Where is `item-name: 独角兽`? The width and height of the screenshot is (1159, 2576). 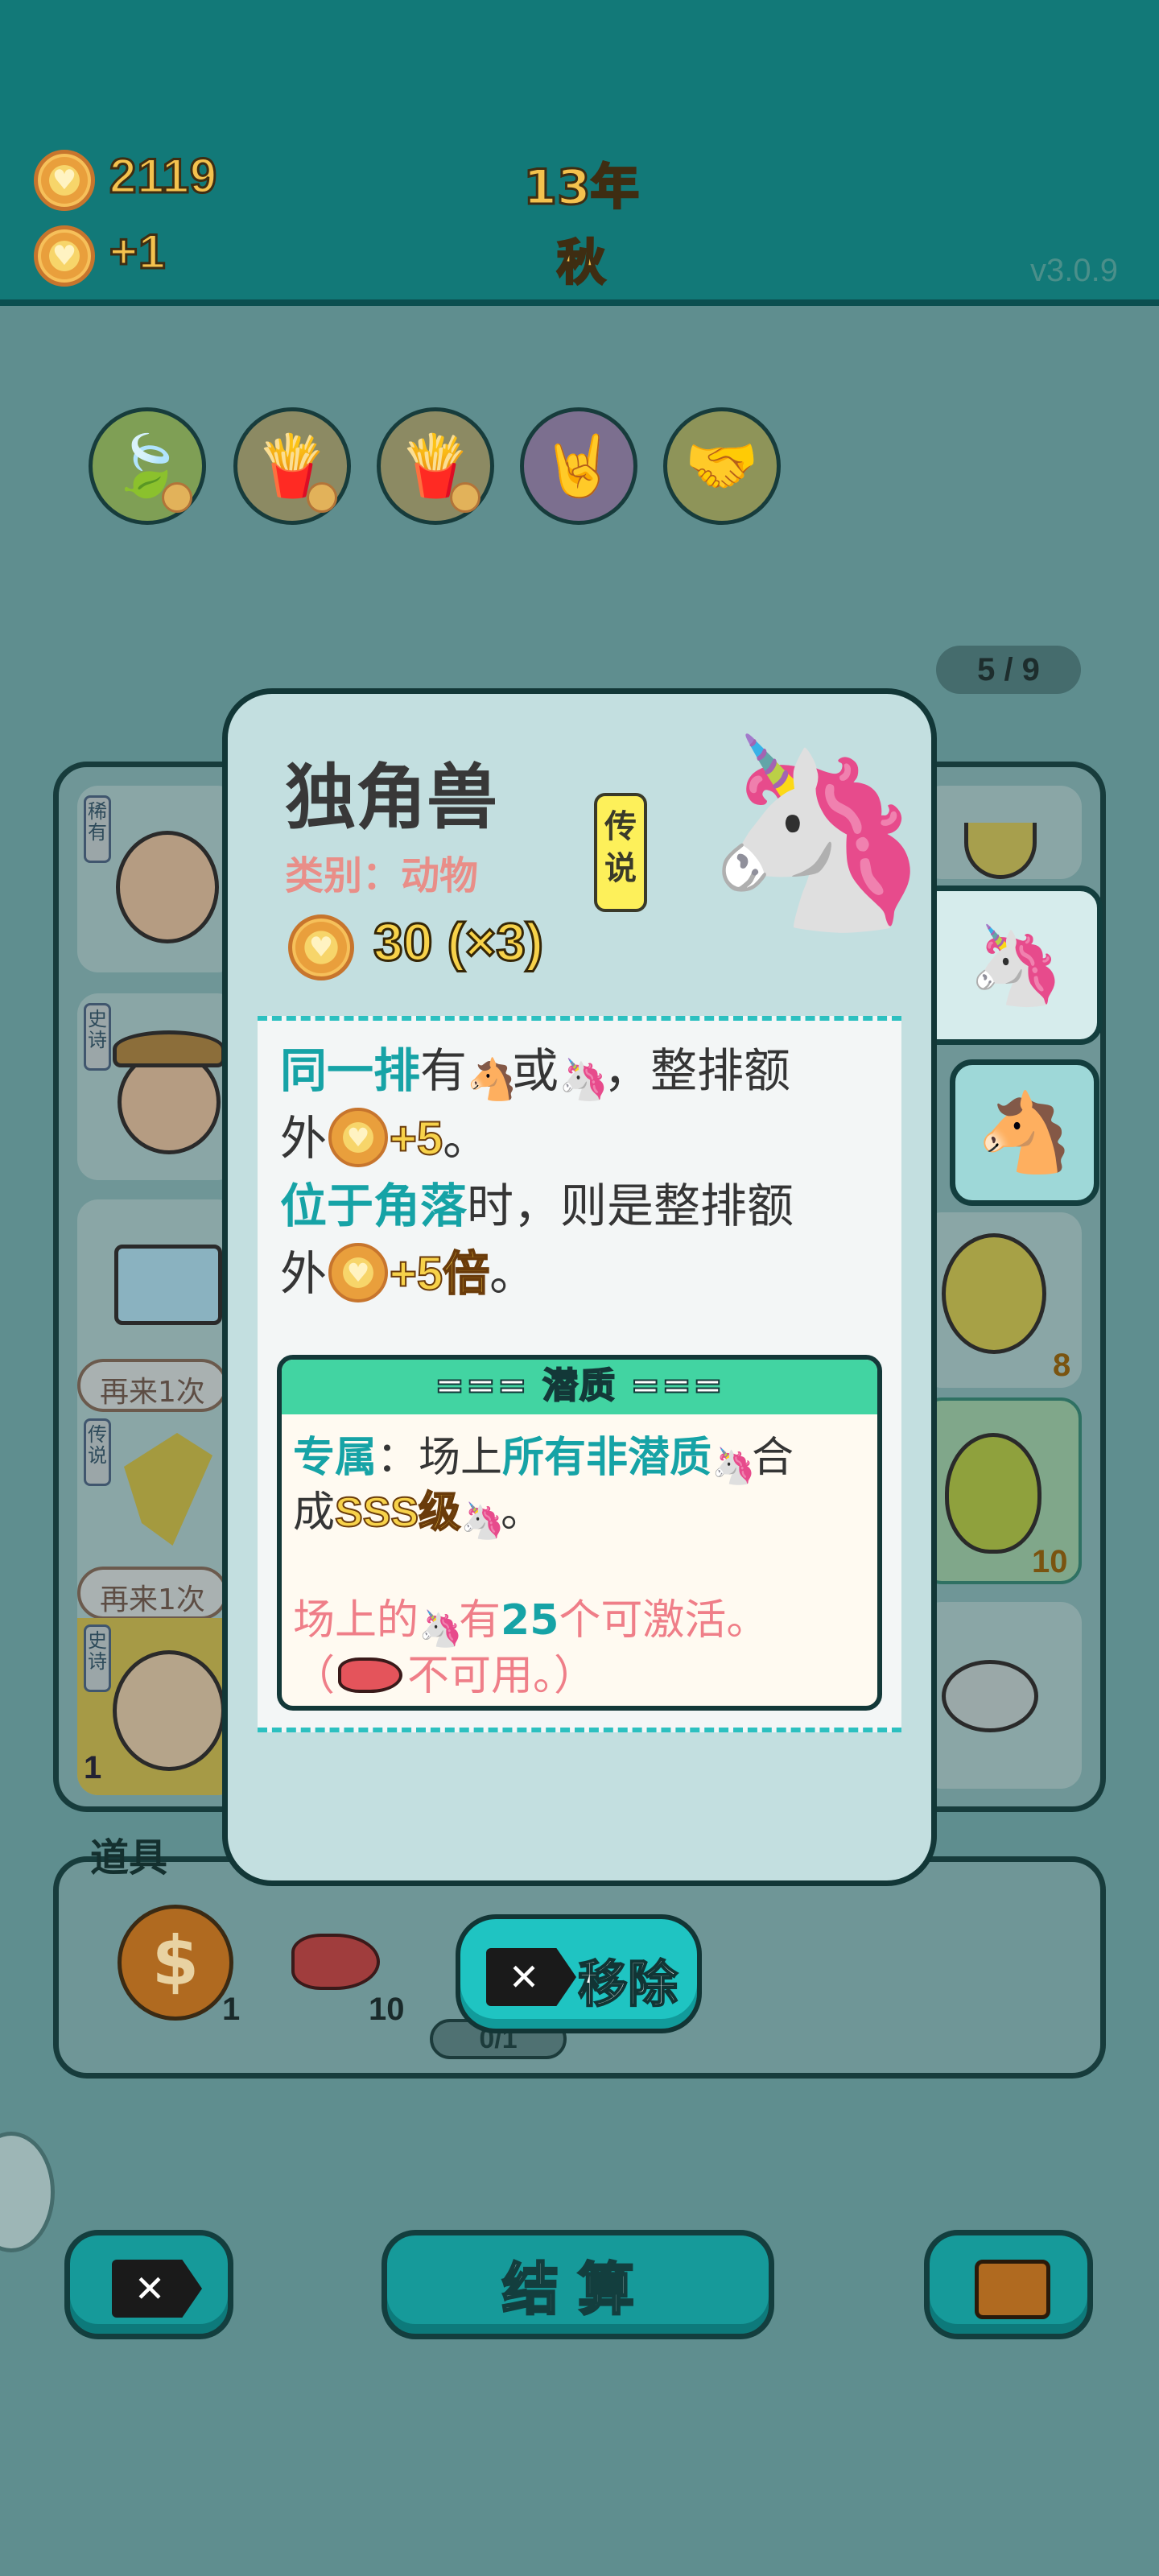
item-name: 独角兽 is located at coordinates (391, 797).